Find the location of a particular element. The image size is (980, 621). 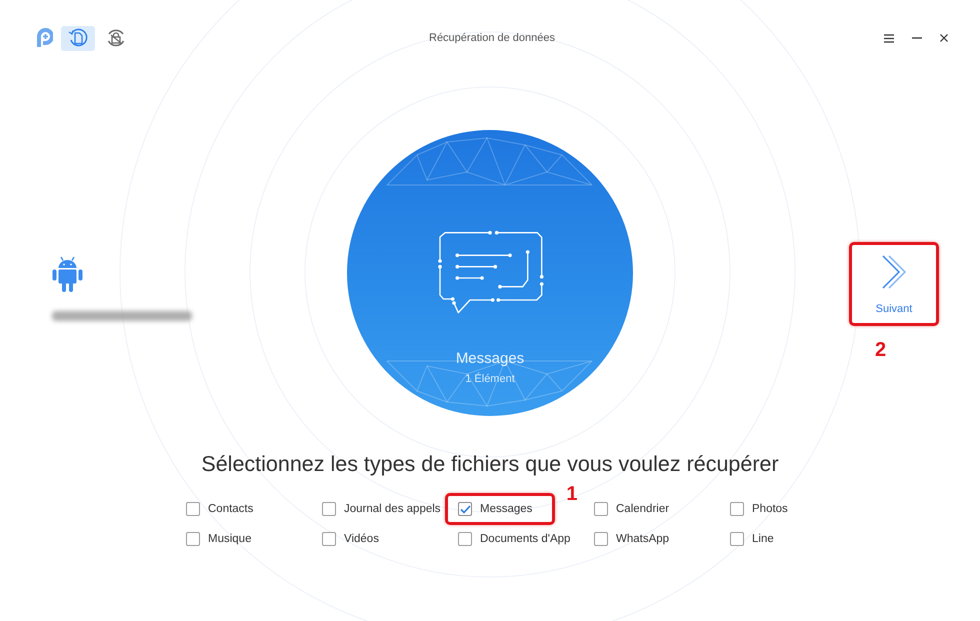

double-chevron-icon is located at coordinates (894, 272).